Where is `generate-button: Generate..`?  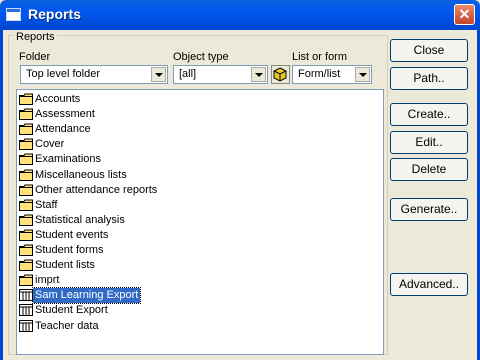
generate-button: Generate.. is located at coordinates (429, 209).